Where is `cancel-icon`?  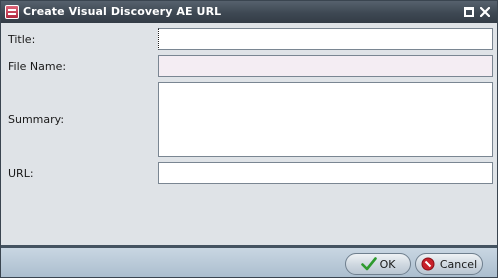
cancel-icon is located at coordinates (429, 264).